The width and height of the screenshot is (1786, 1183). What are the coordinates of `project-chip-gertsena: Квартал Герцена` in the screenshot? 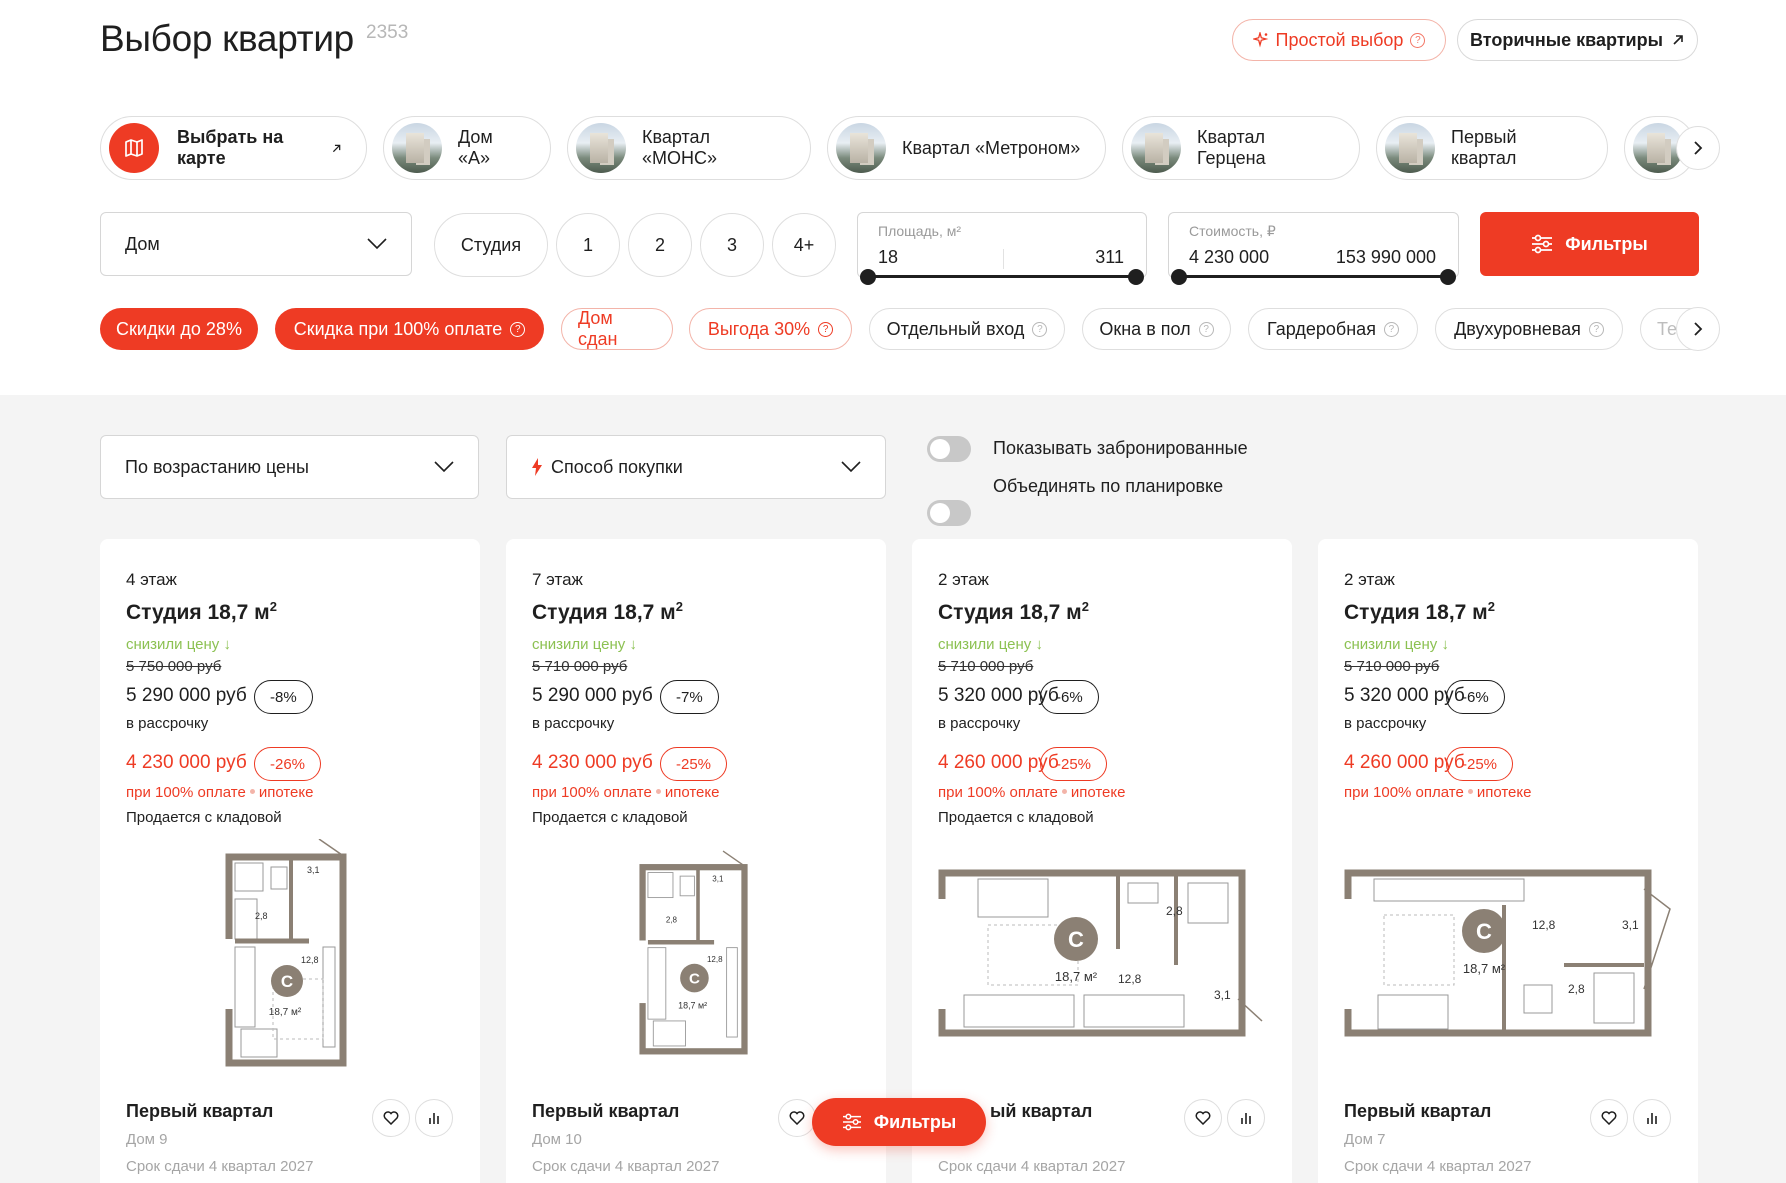 It's located at (1241, 148).